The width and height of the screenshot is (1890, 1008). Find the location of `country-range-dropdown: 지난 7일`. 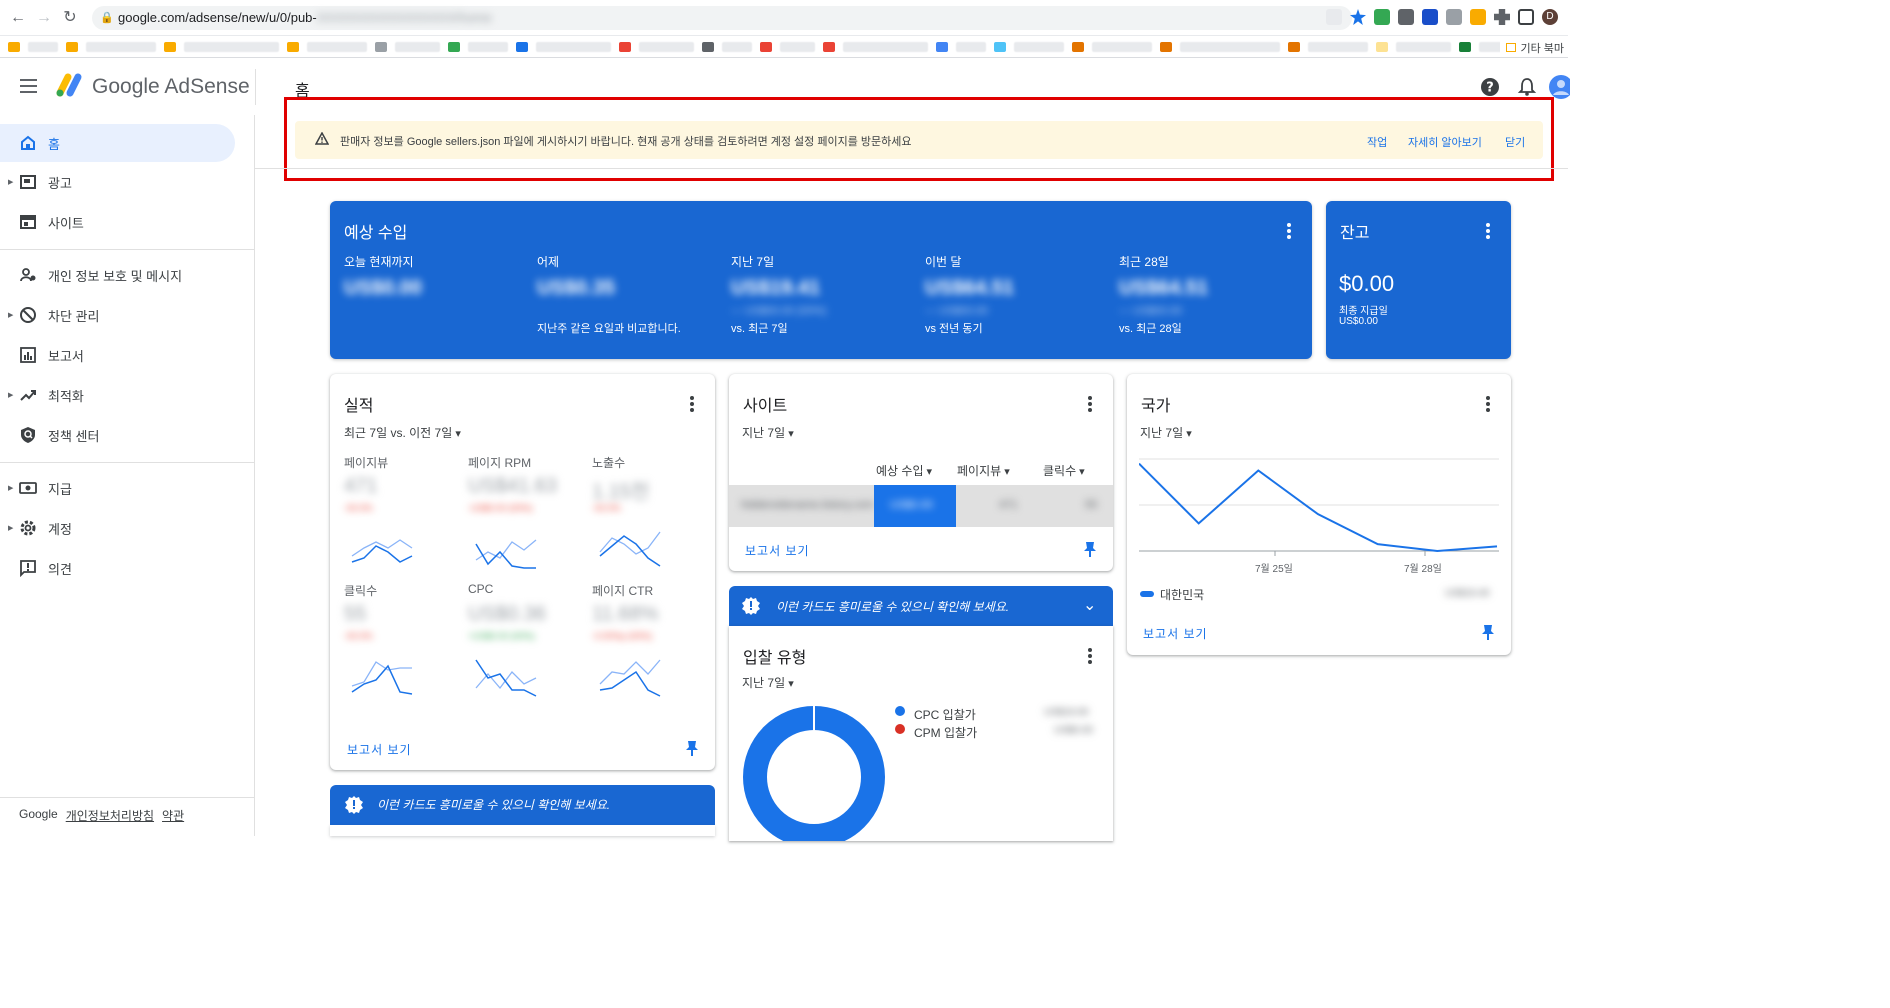

country-range-dropdown: 지난 7일 is located at coordinates (1166, 432).